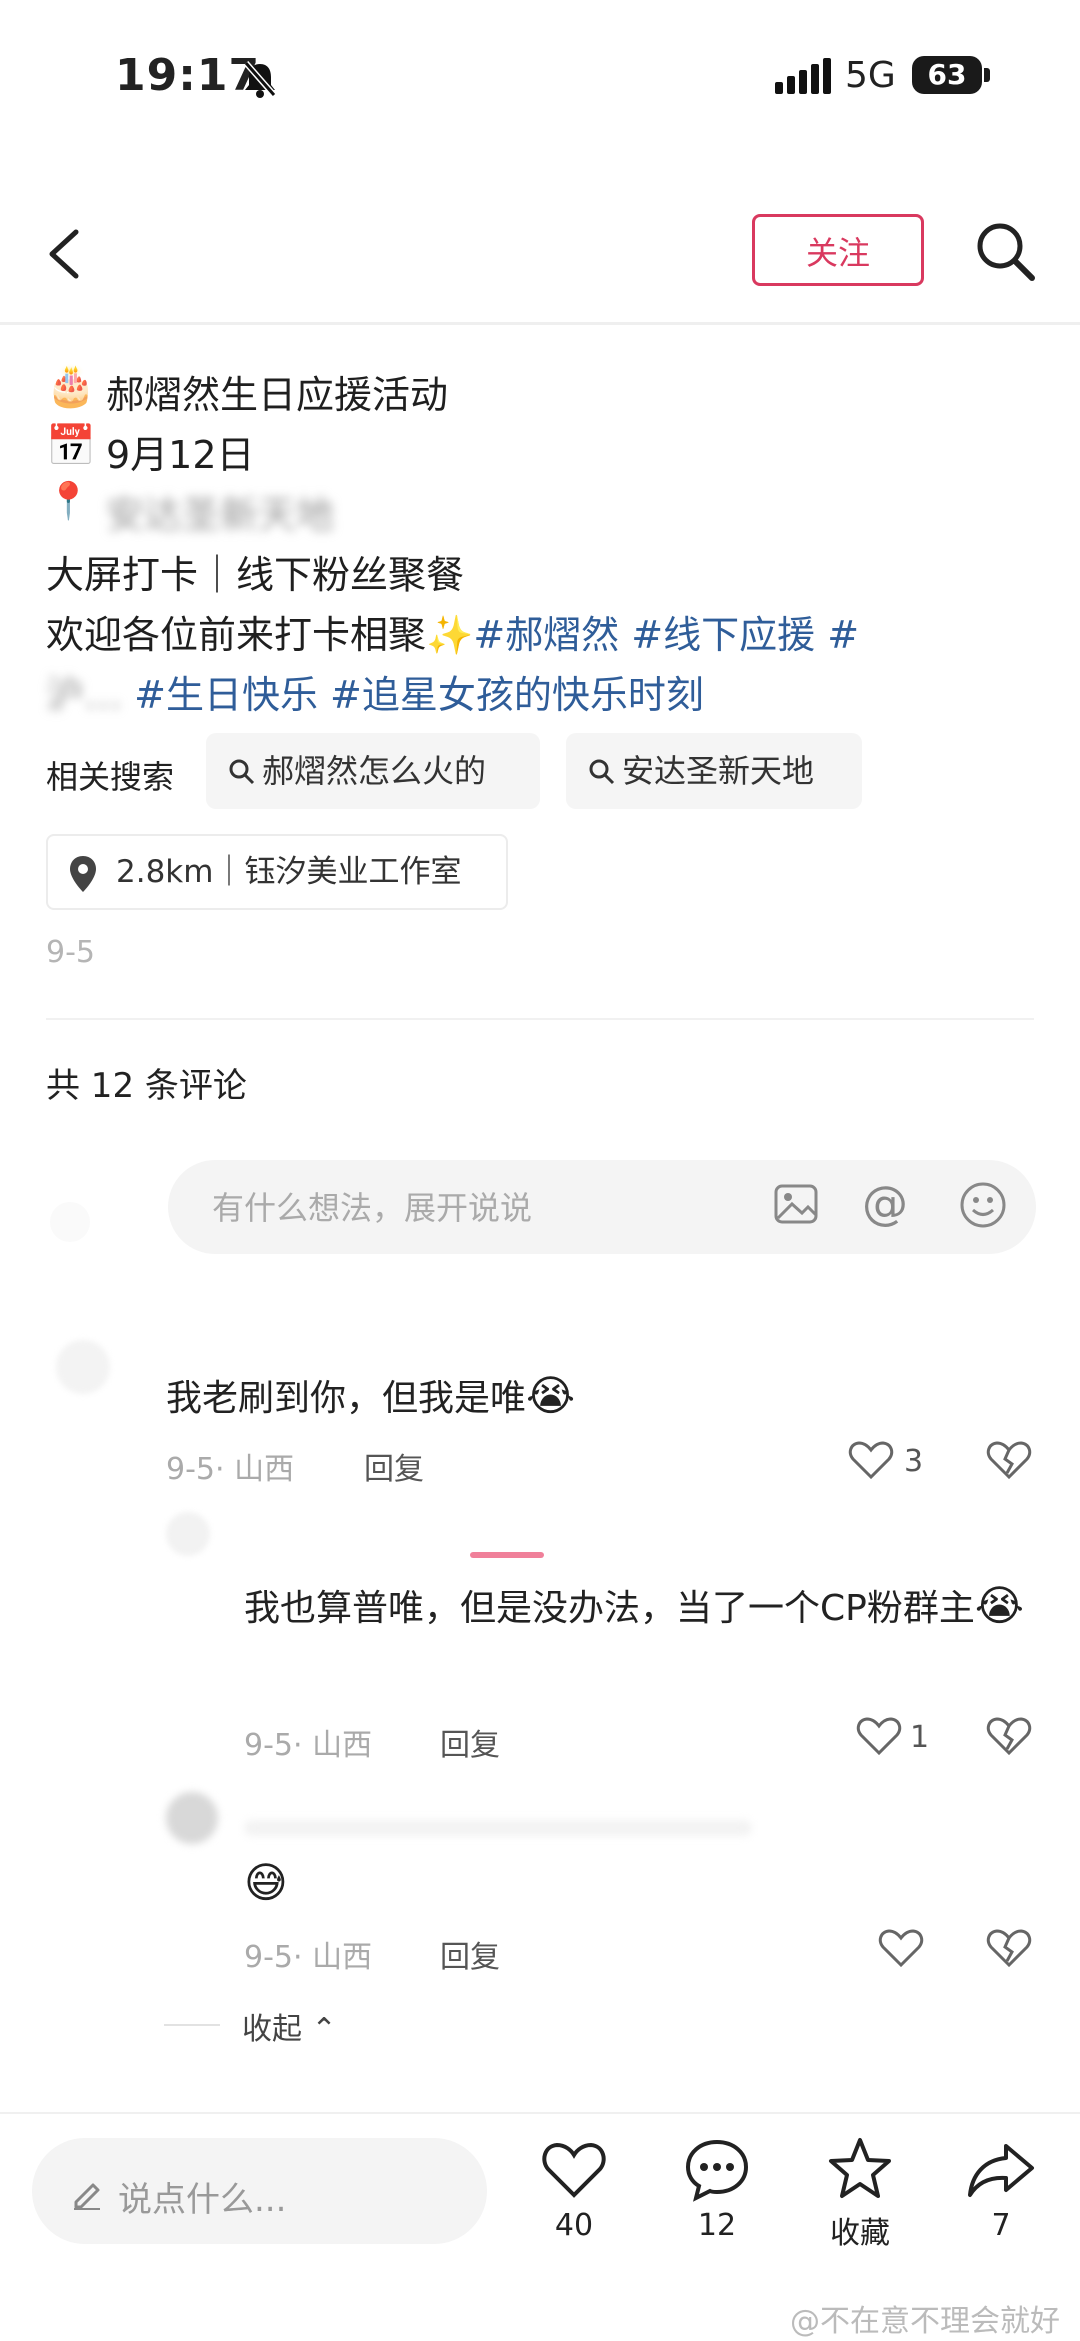 This screenshot has height=2341, width=1080. I want to click on post-date-line: 9月12日, so click(180, 455).